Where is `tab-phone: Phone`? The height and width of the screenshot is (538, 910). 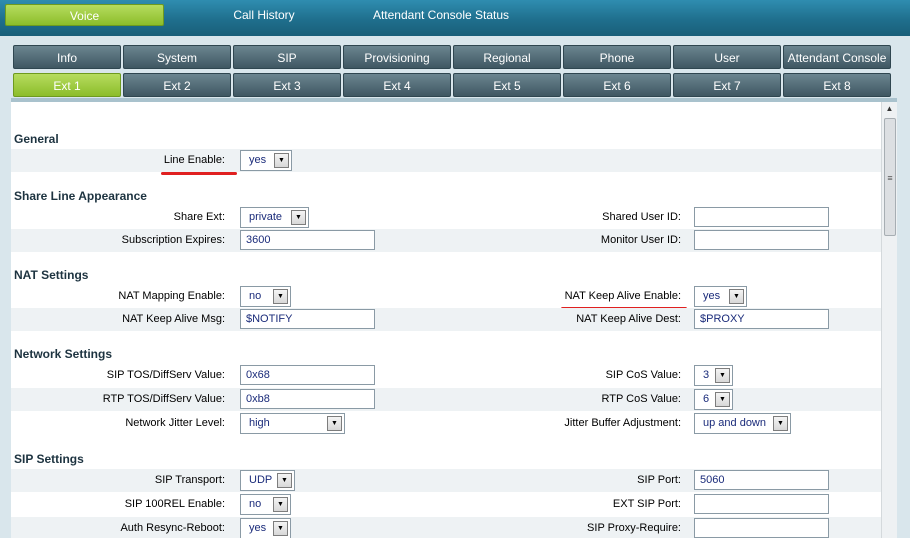
tab-phone: Phone is located at coordinates (617, 57).